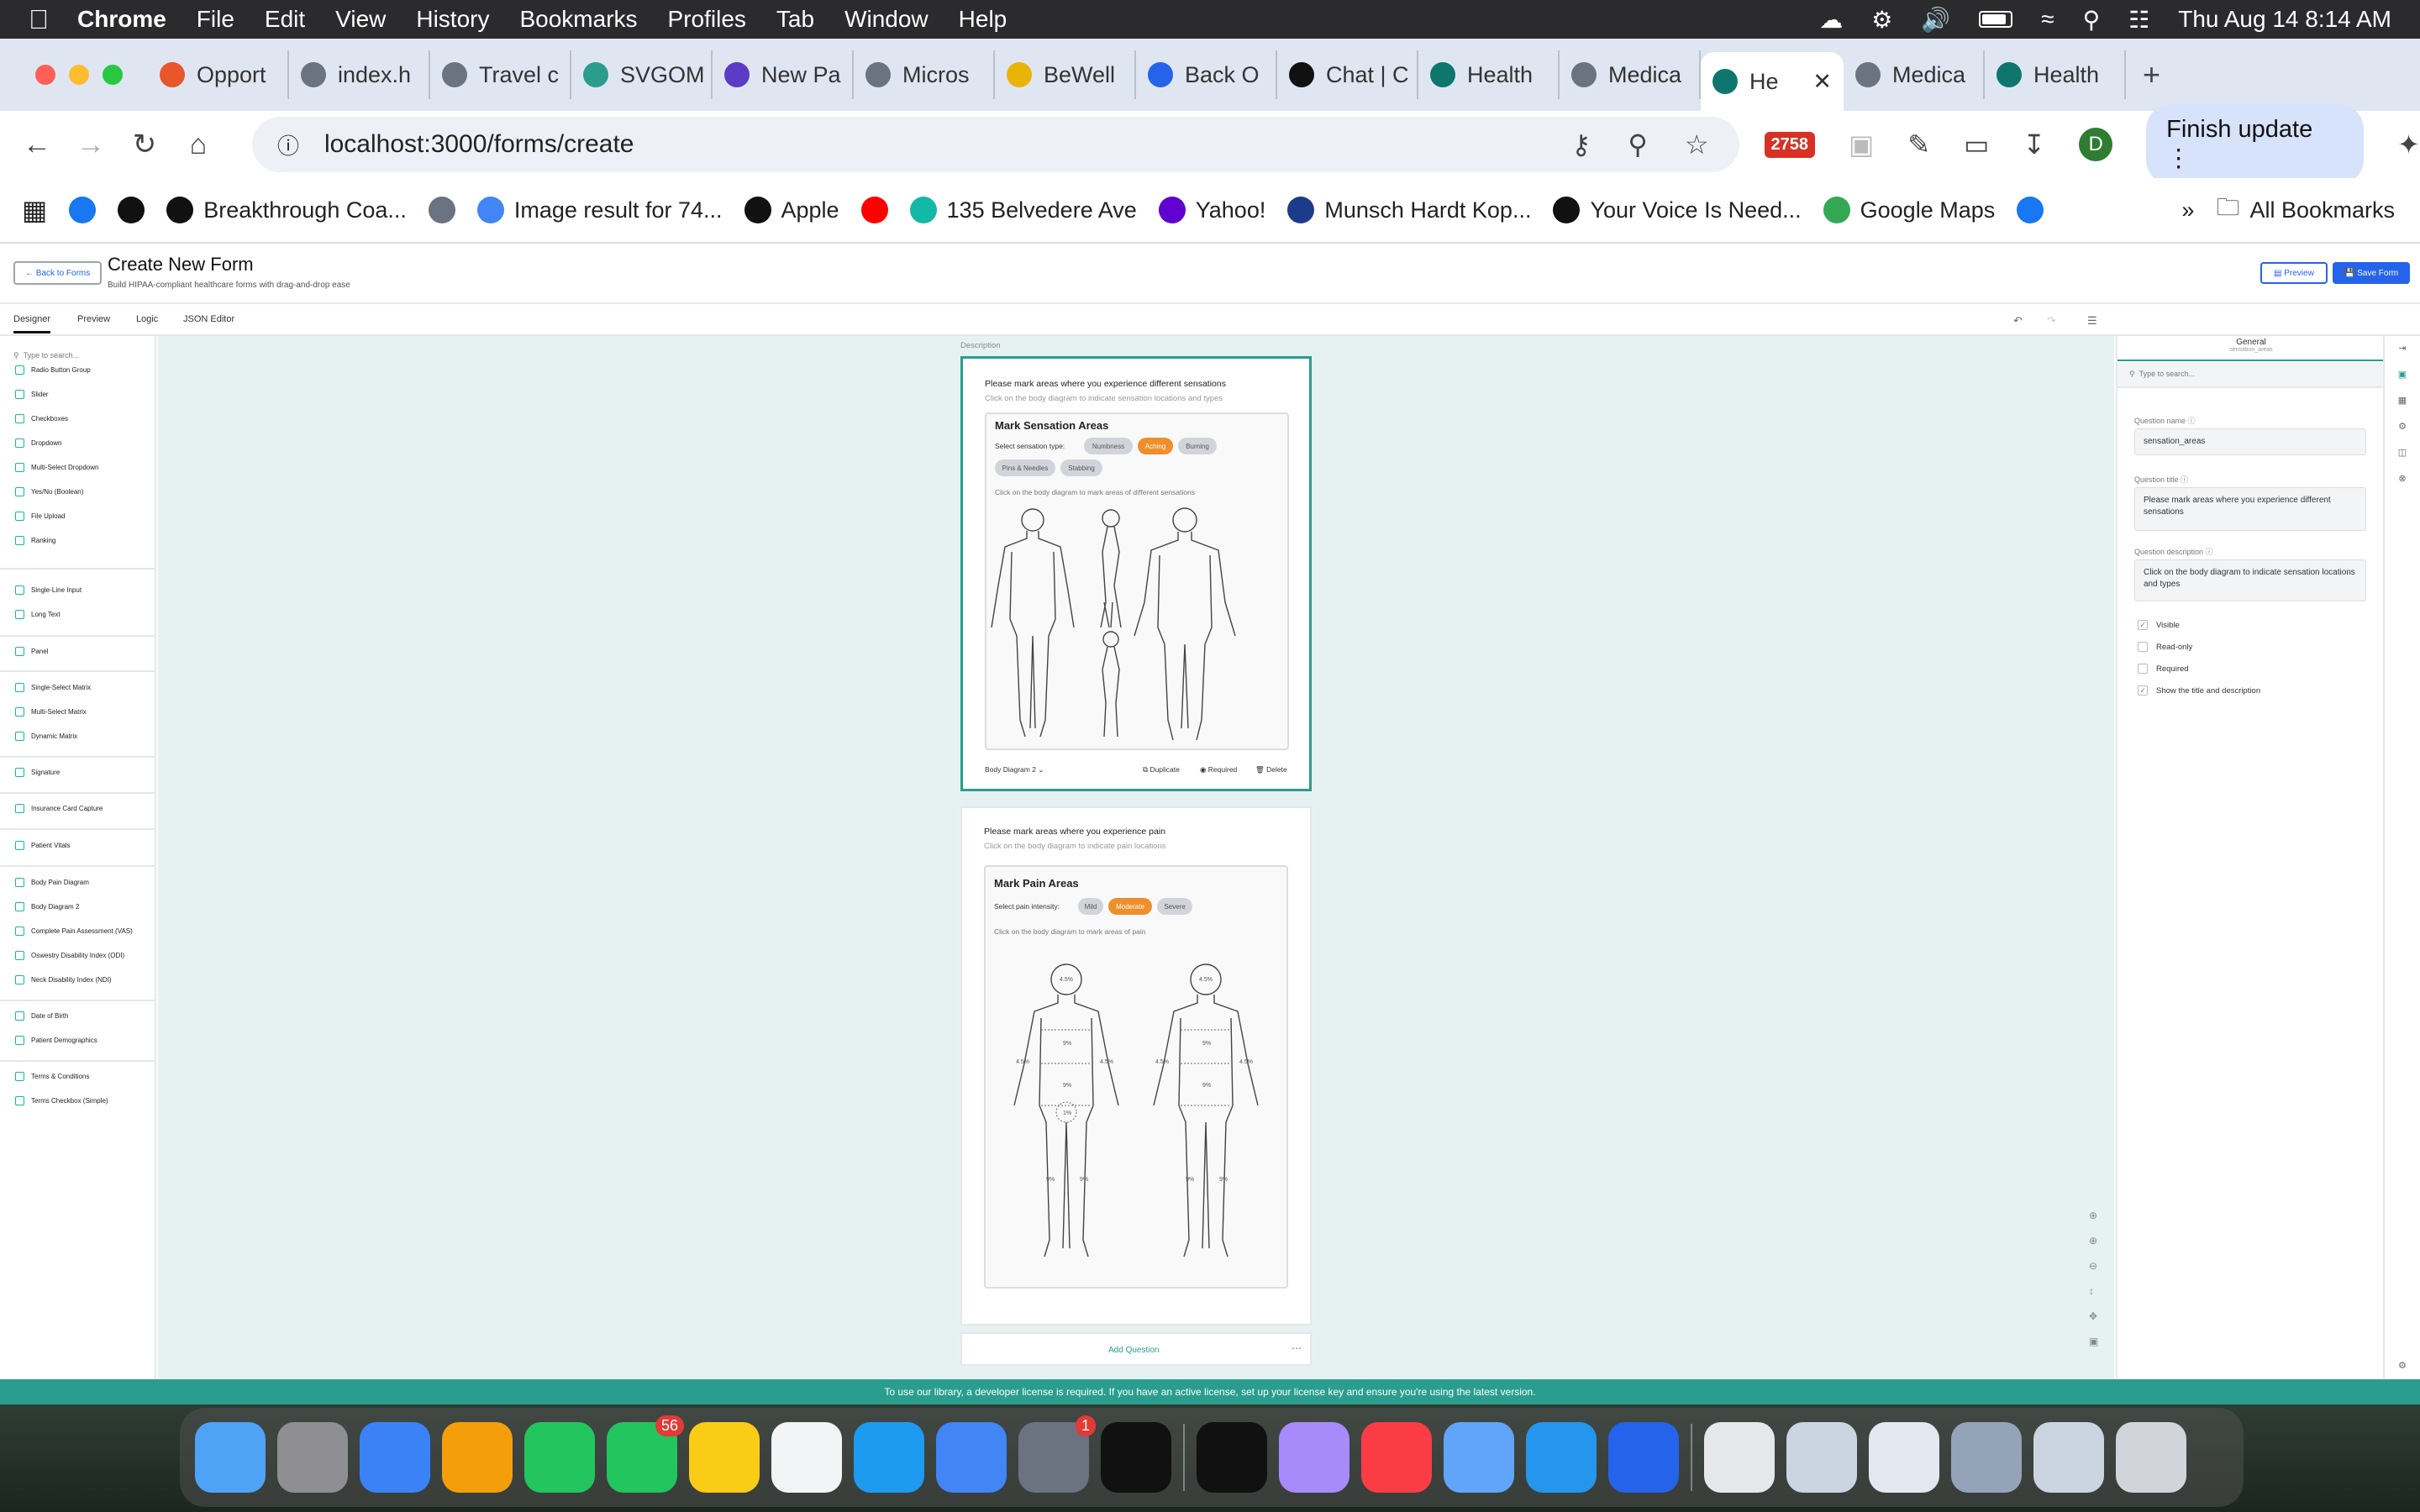 The width and height of the screenshot is (2420, 1512). Describe the element at coordinates (2096, 144) in the screenshot. I see `profile-avatar: D` at that location.